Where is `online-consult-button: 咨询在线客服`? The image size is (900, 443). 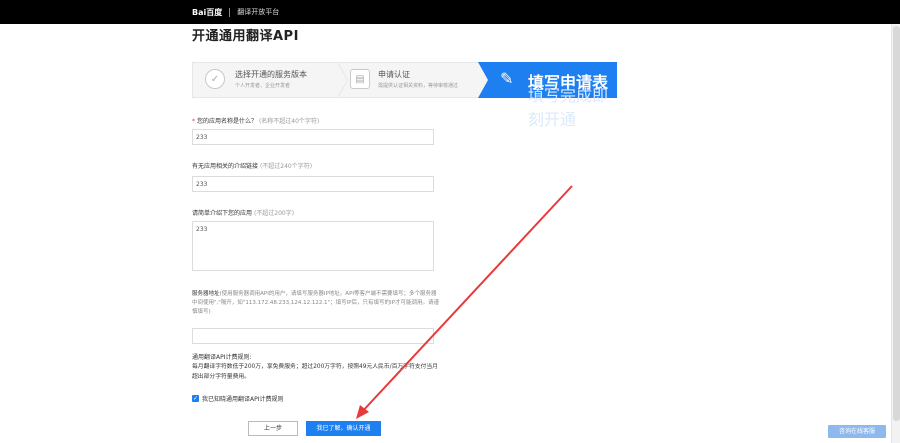
online-consult-button: 咨询在线客服 is located at coordinates (857, 431).